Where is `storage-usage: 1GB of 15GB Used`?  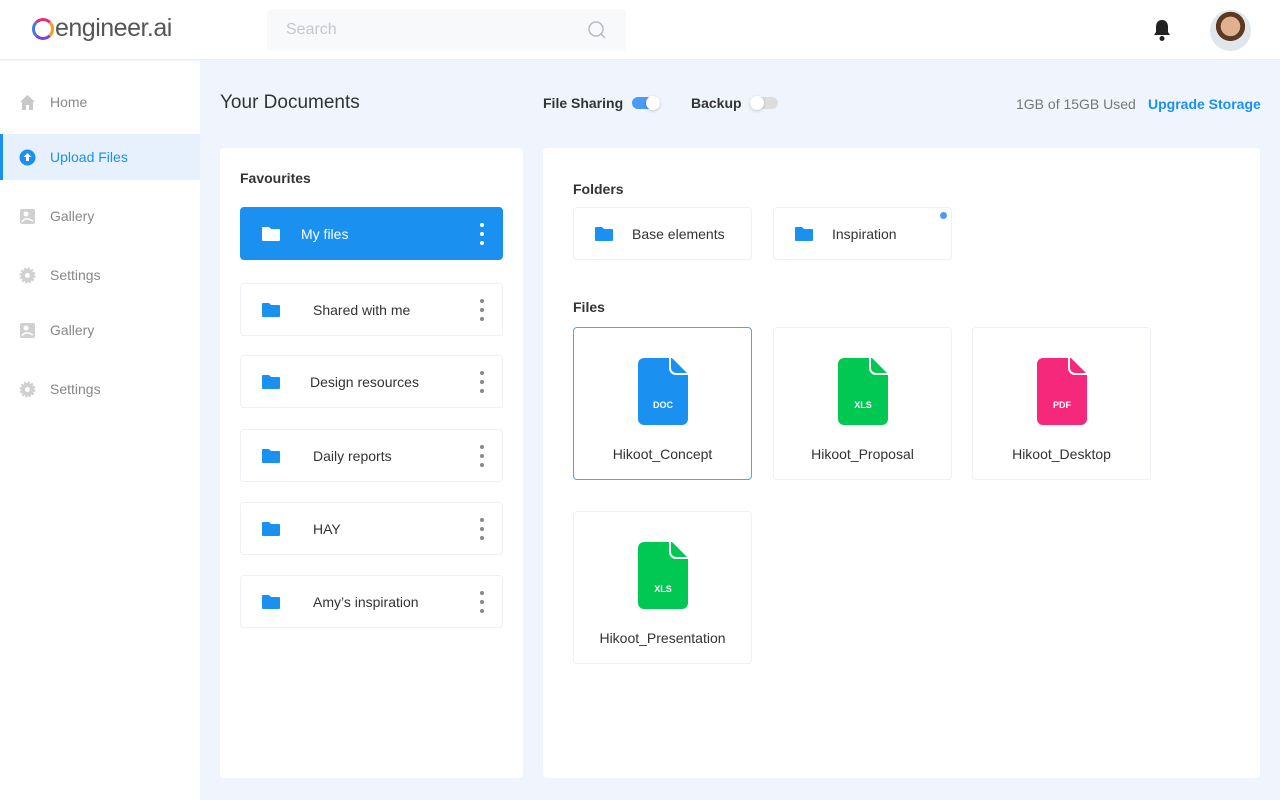
storage-usage: 1GB of 15GB Used is located at coordinates (1076, 104).